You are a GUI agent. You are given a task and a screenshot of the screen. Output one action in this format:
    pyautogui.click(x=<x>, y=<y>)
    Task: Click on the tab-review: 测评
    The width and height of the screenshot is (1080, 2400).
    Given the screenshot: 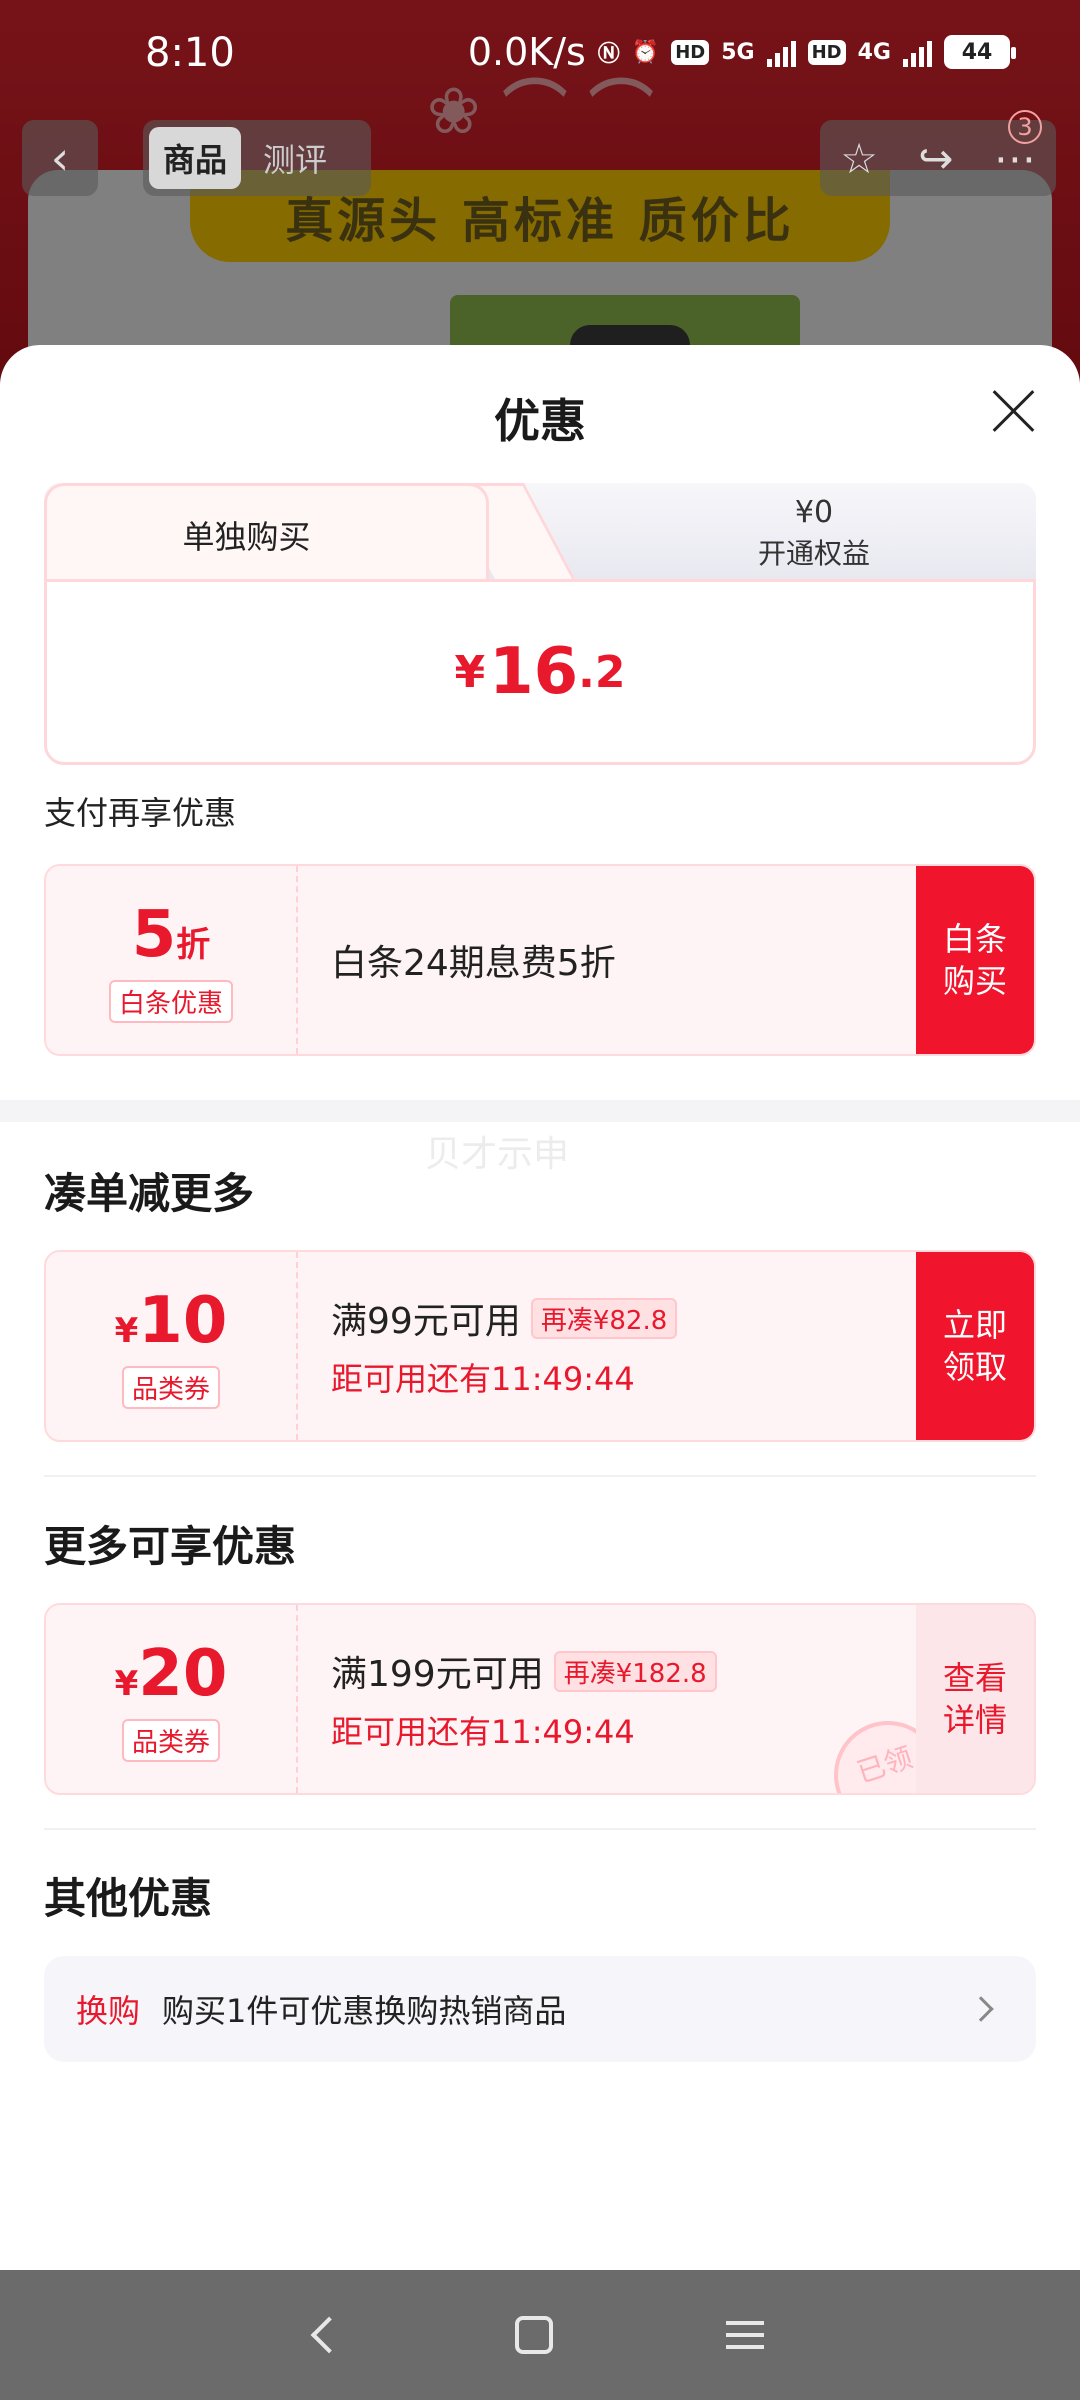 What is the action you would take?
    pyautogui.click(x=295, y=158)
    